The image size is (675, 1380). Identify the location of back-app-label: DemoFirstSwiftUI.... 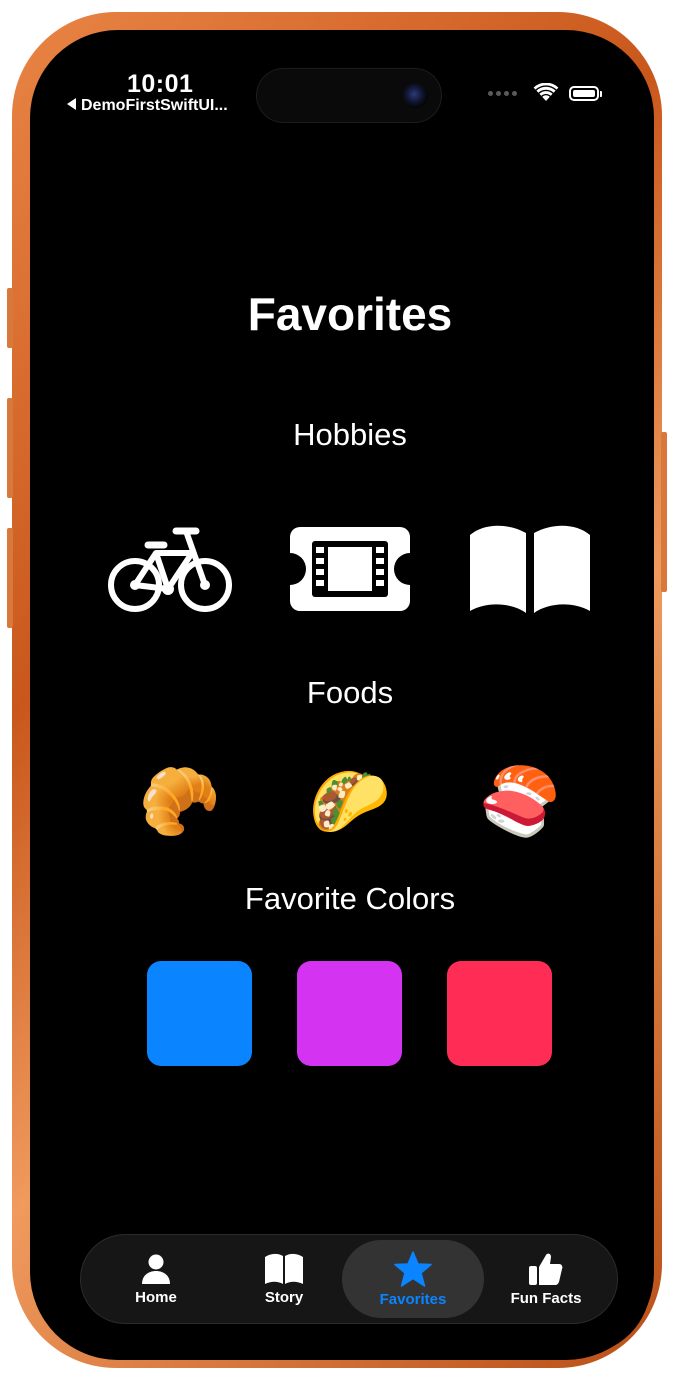
(154, 105).